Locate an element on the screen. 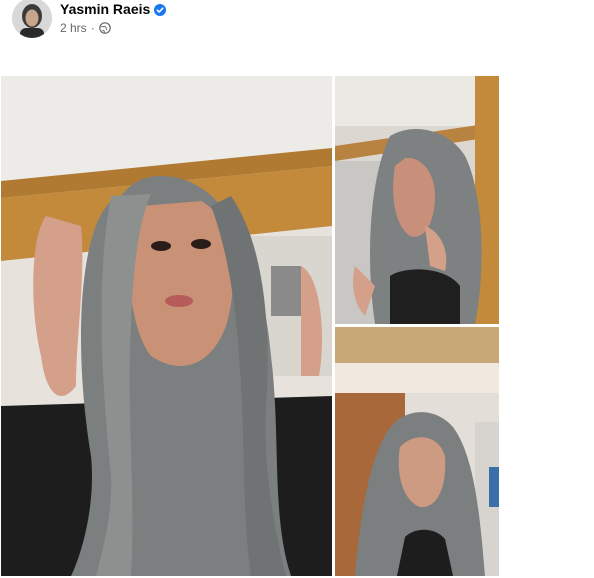 Image resolution: width=594 pixels, height=578 pixels. author-name-text: Yasmin Raeis is located at coordinates (105, 9).